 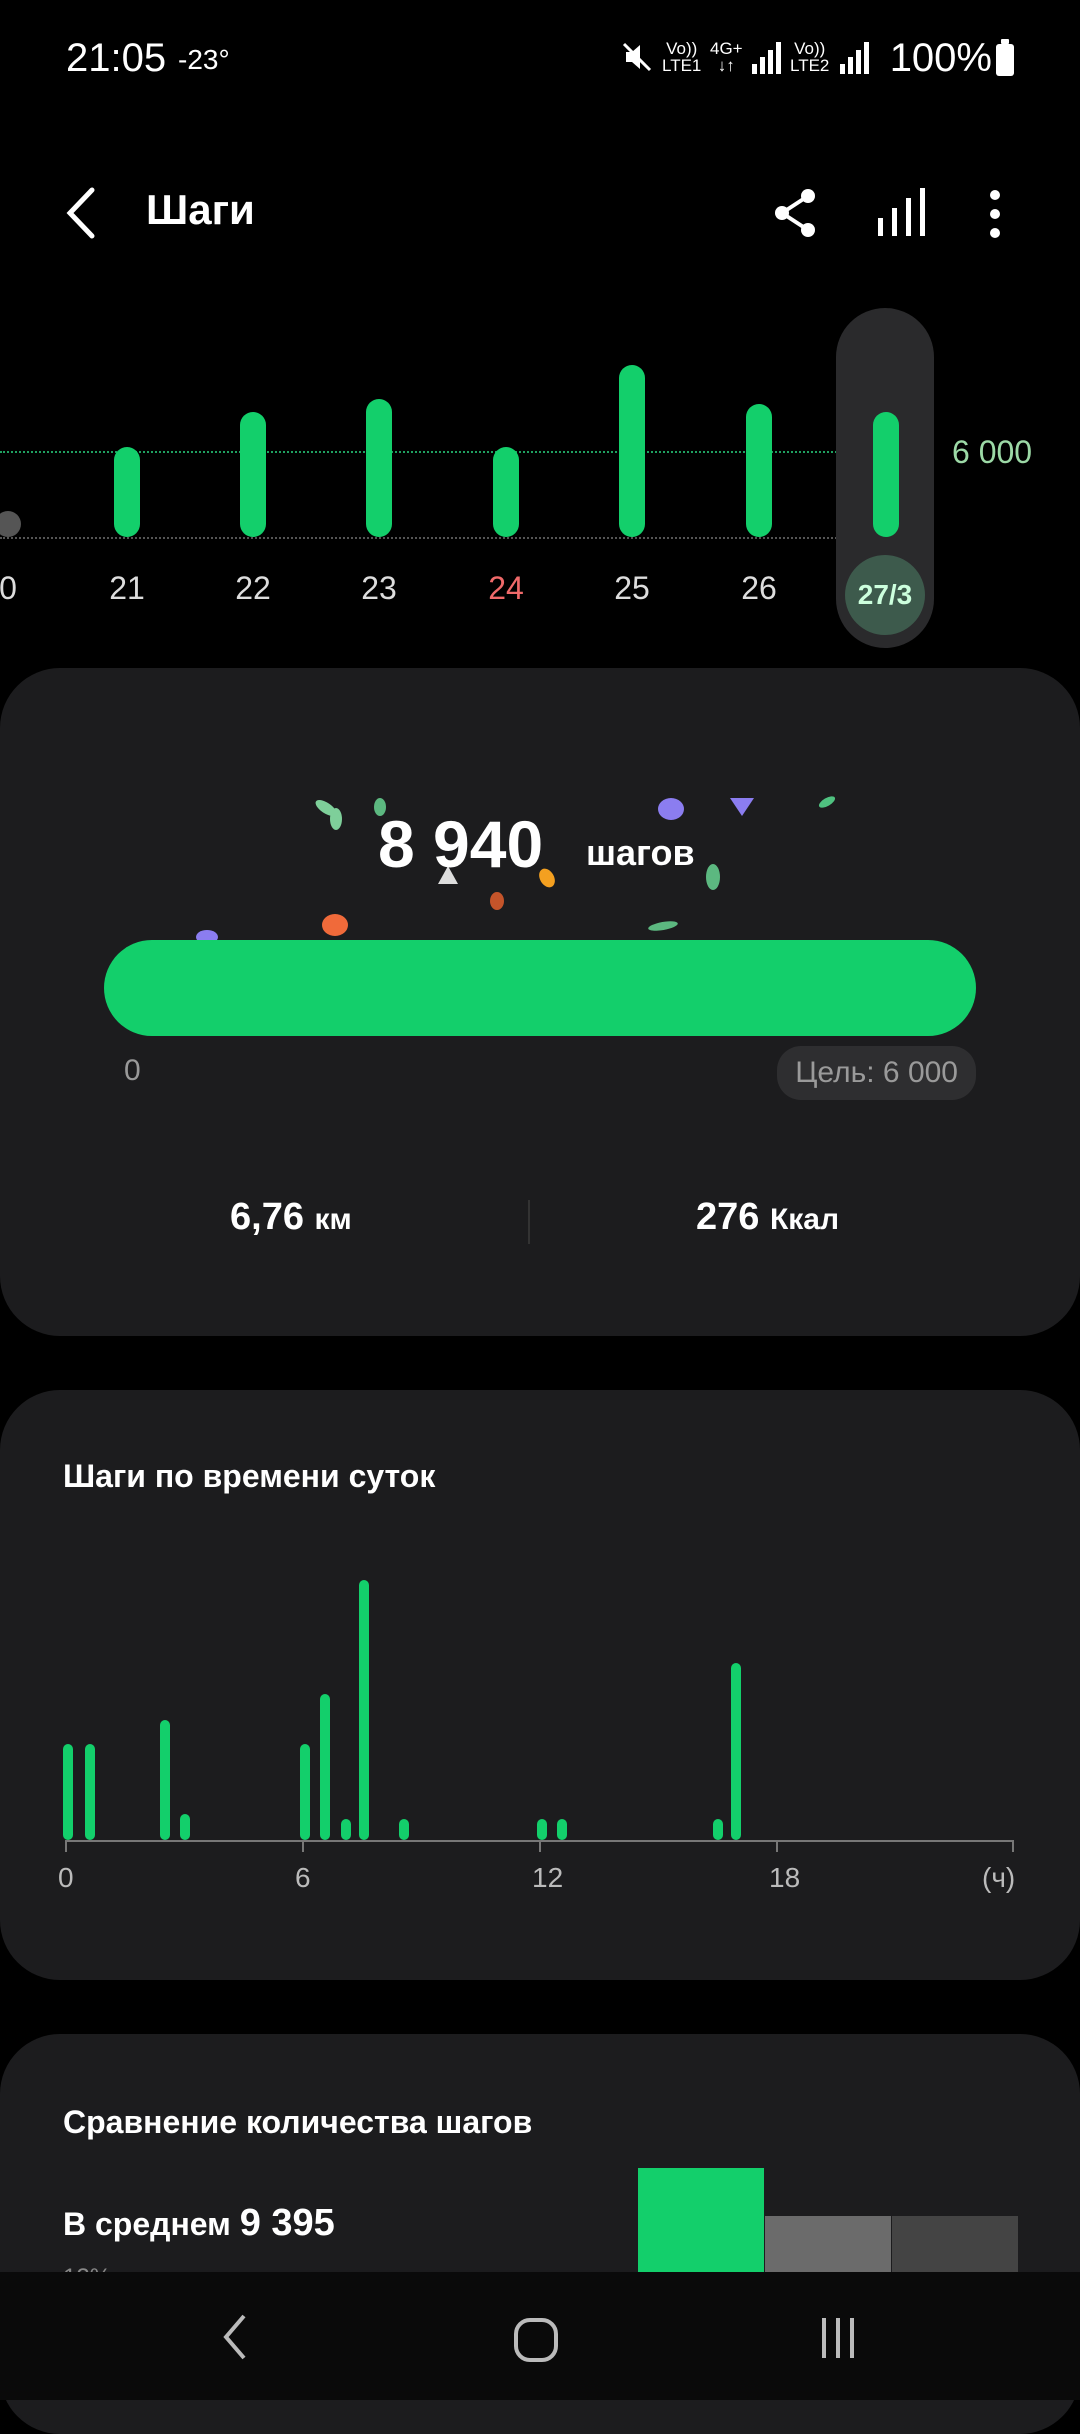 I want to click on distance-stat: 6,76 км, so click(x=291, y=1217).